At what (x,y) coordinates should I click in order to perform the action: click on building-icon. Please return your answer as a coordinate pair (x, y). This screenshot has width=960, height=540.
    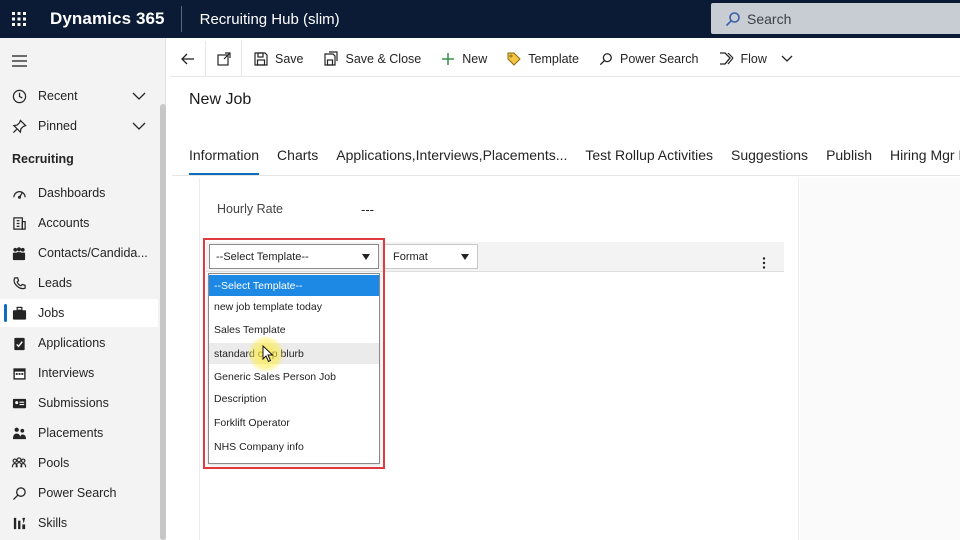
    Looking at the image, I should click on (19, 223).